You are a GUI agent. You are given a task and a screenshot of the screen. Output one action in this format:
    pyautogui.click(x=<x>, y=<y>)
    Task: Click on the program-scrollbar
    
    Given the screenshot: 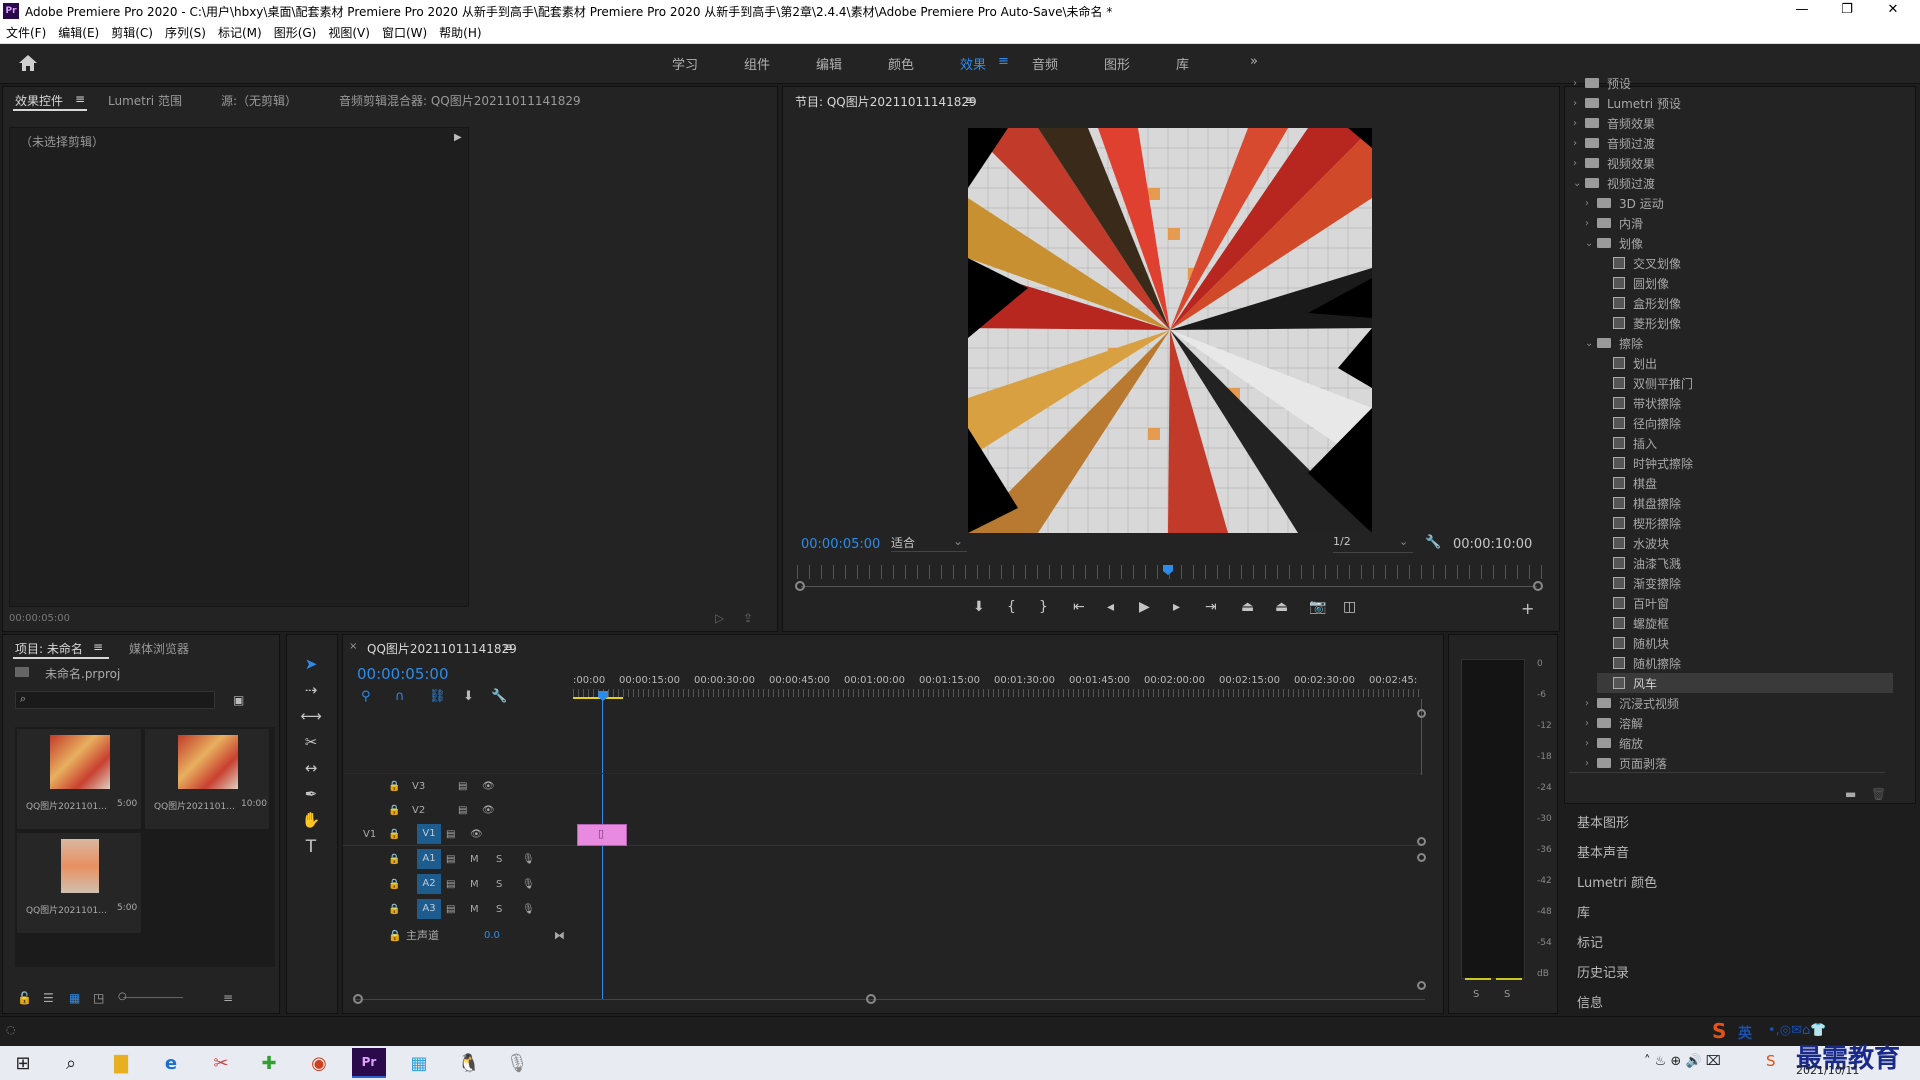 What is the action you would take?
    pyautogui.click(x=1169, y=586)
    